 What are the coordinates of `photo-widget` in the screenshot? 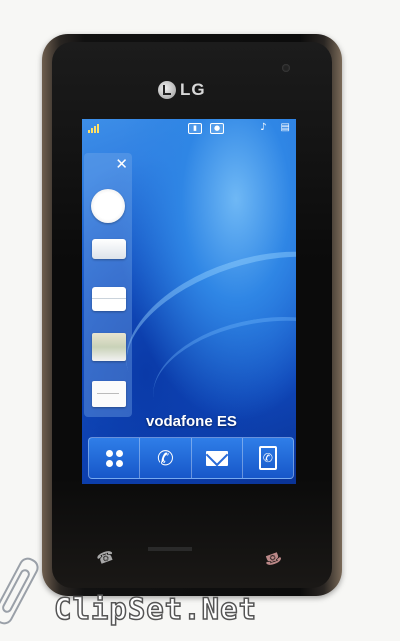 It's located at (109, 347).